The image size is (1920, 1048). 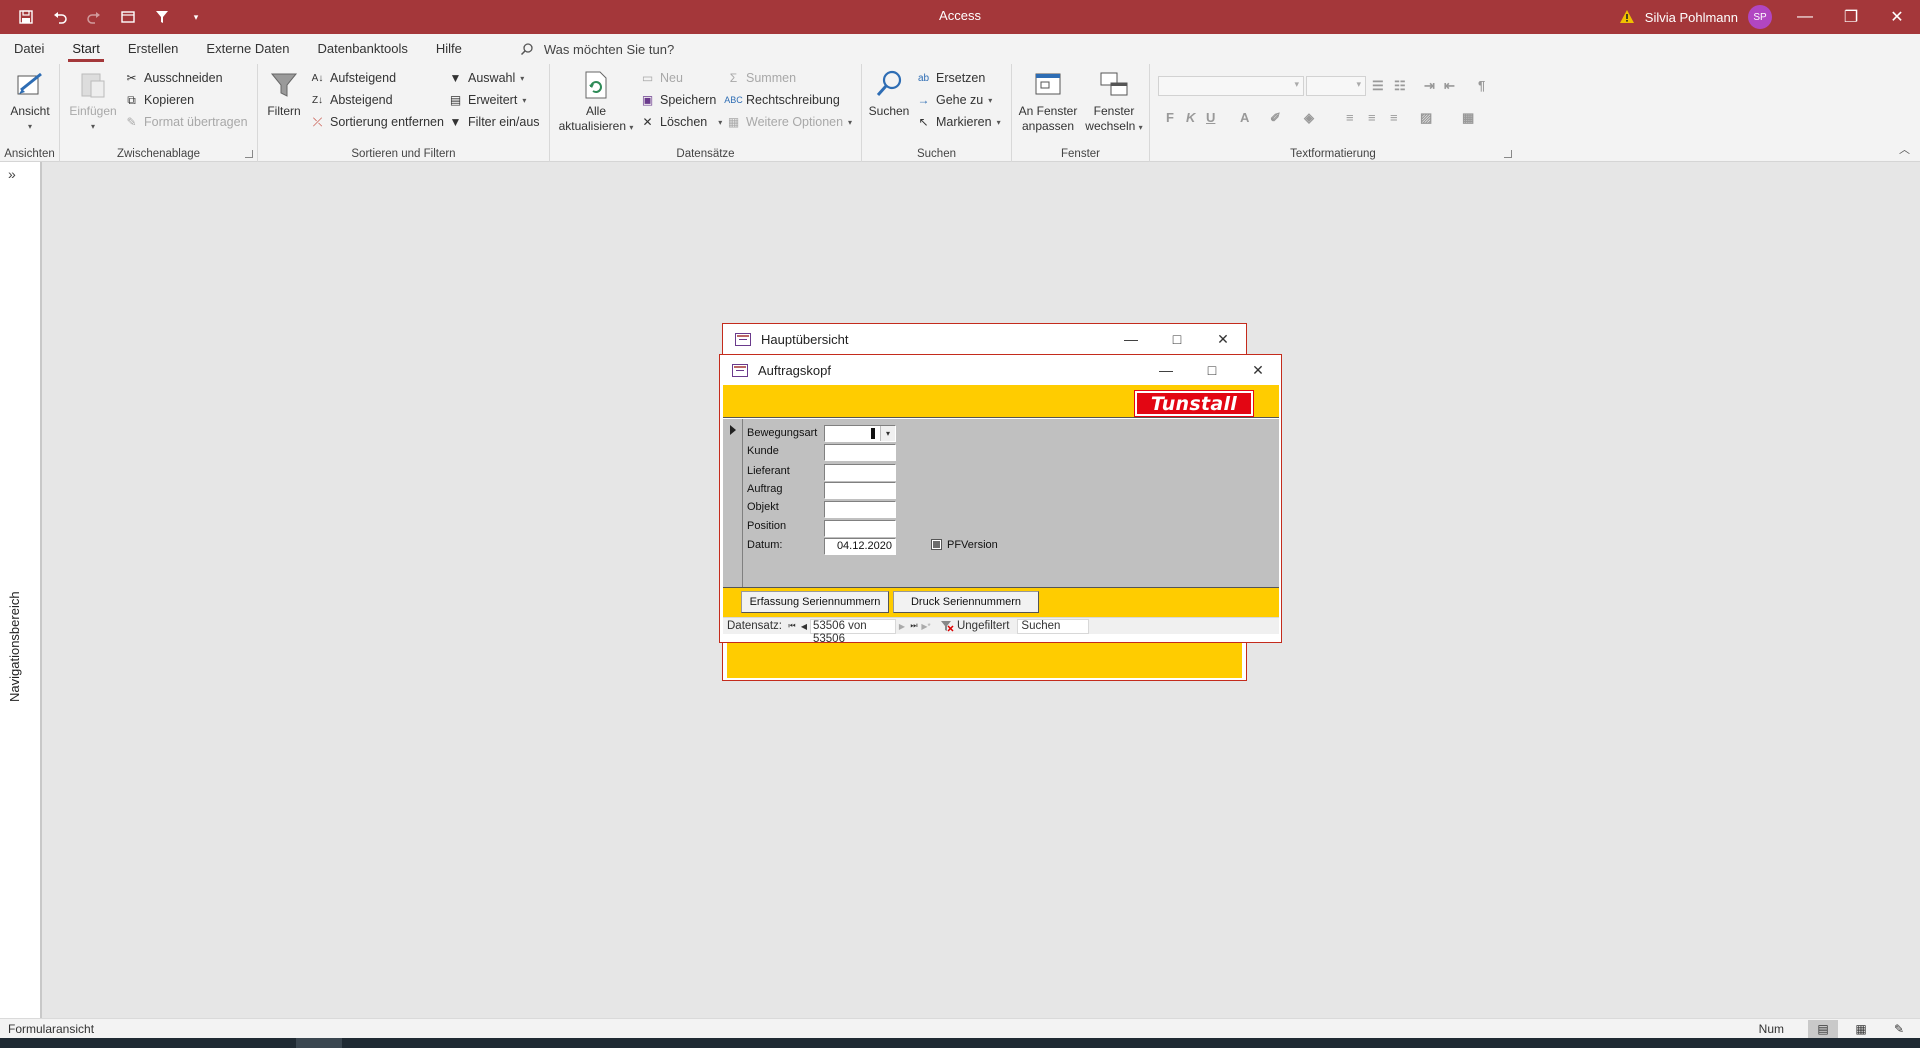 I want to click on field-kunde, so click(x=860, y=452).